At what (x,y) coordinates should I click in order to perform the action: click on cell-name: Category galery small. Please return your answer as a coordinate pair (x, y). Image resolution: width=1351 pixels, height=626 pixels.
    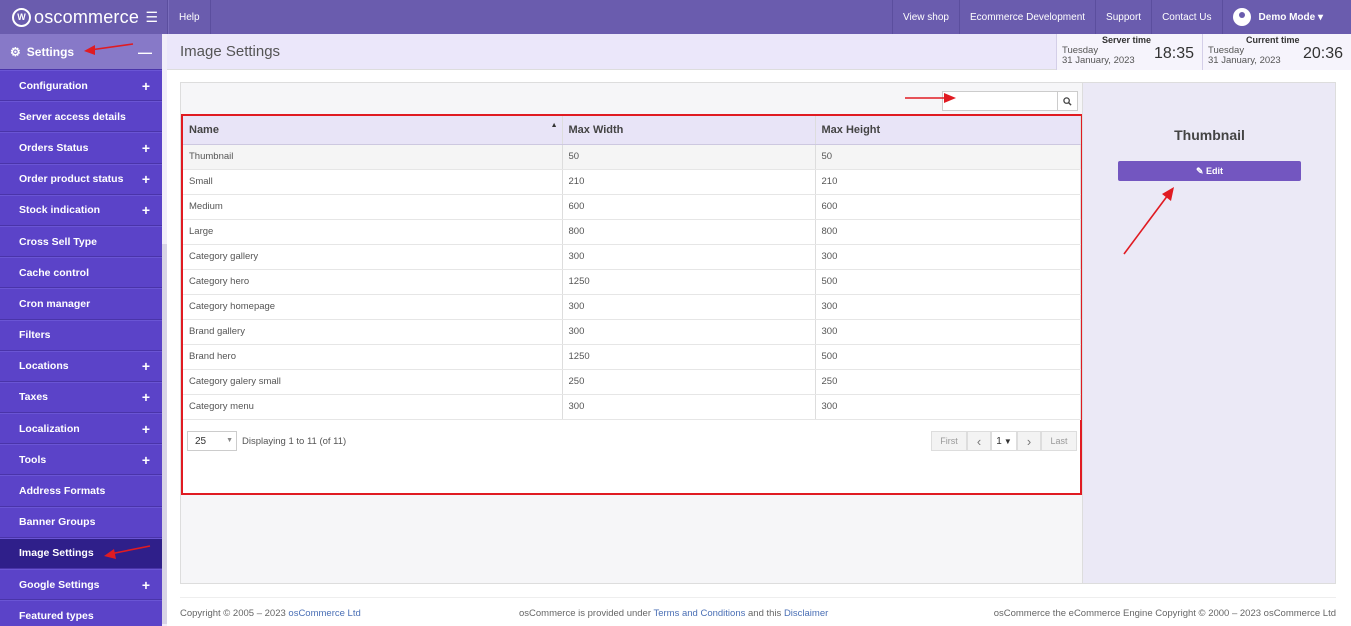
    Looking at the image, I should click on (373, 382).